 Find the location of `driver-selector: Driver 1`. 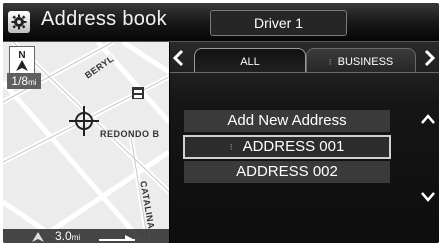

driver-selector: Driver 1 is located at coordinates (278, 23).